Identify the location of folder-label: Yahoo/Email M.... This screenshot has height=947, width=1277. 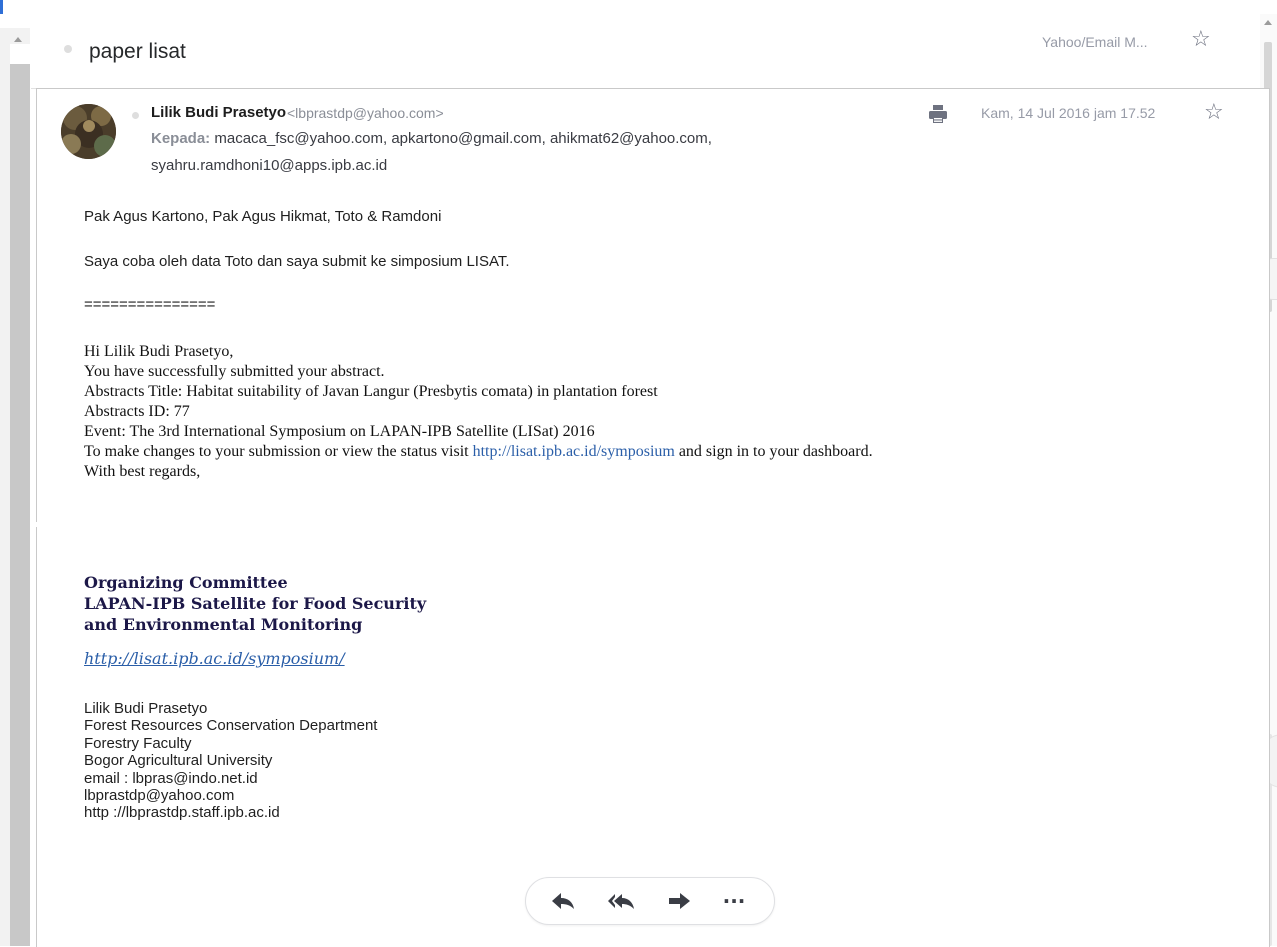
(1095, 42).